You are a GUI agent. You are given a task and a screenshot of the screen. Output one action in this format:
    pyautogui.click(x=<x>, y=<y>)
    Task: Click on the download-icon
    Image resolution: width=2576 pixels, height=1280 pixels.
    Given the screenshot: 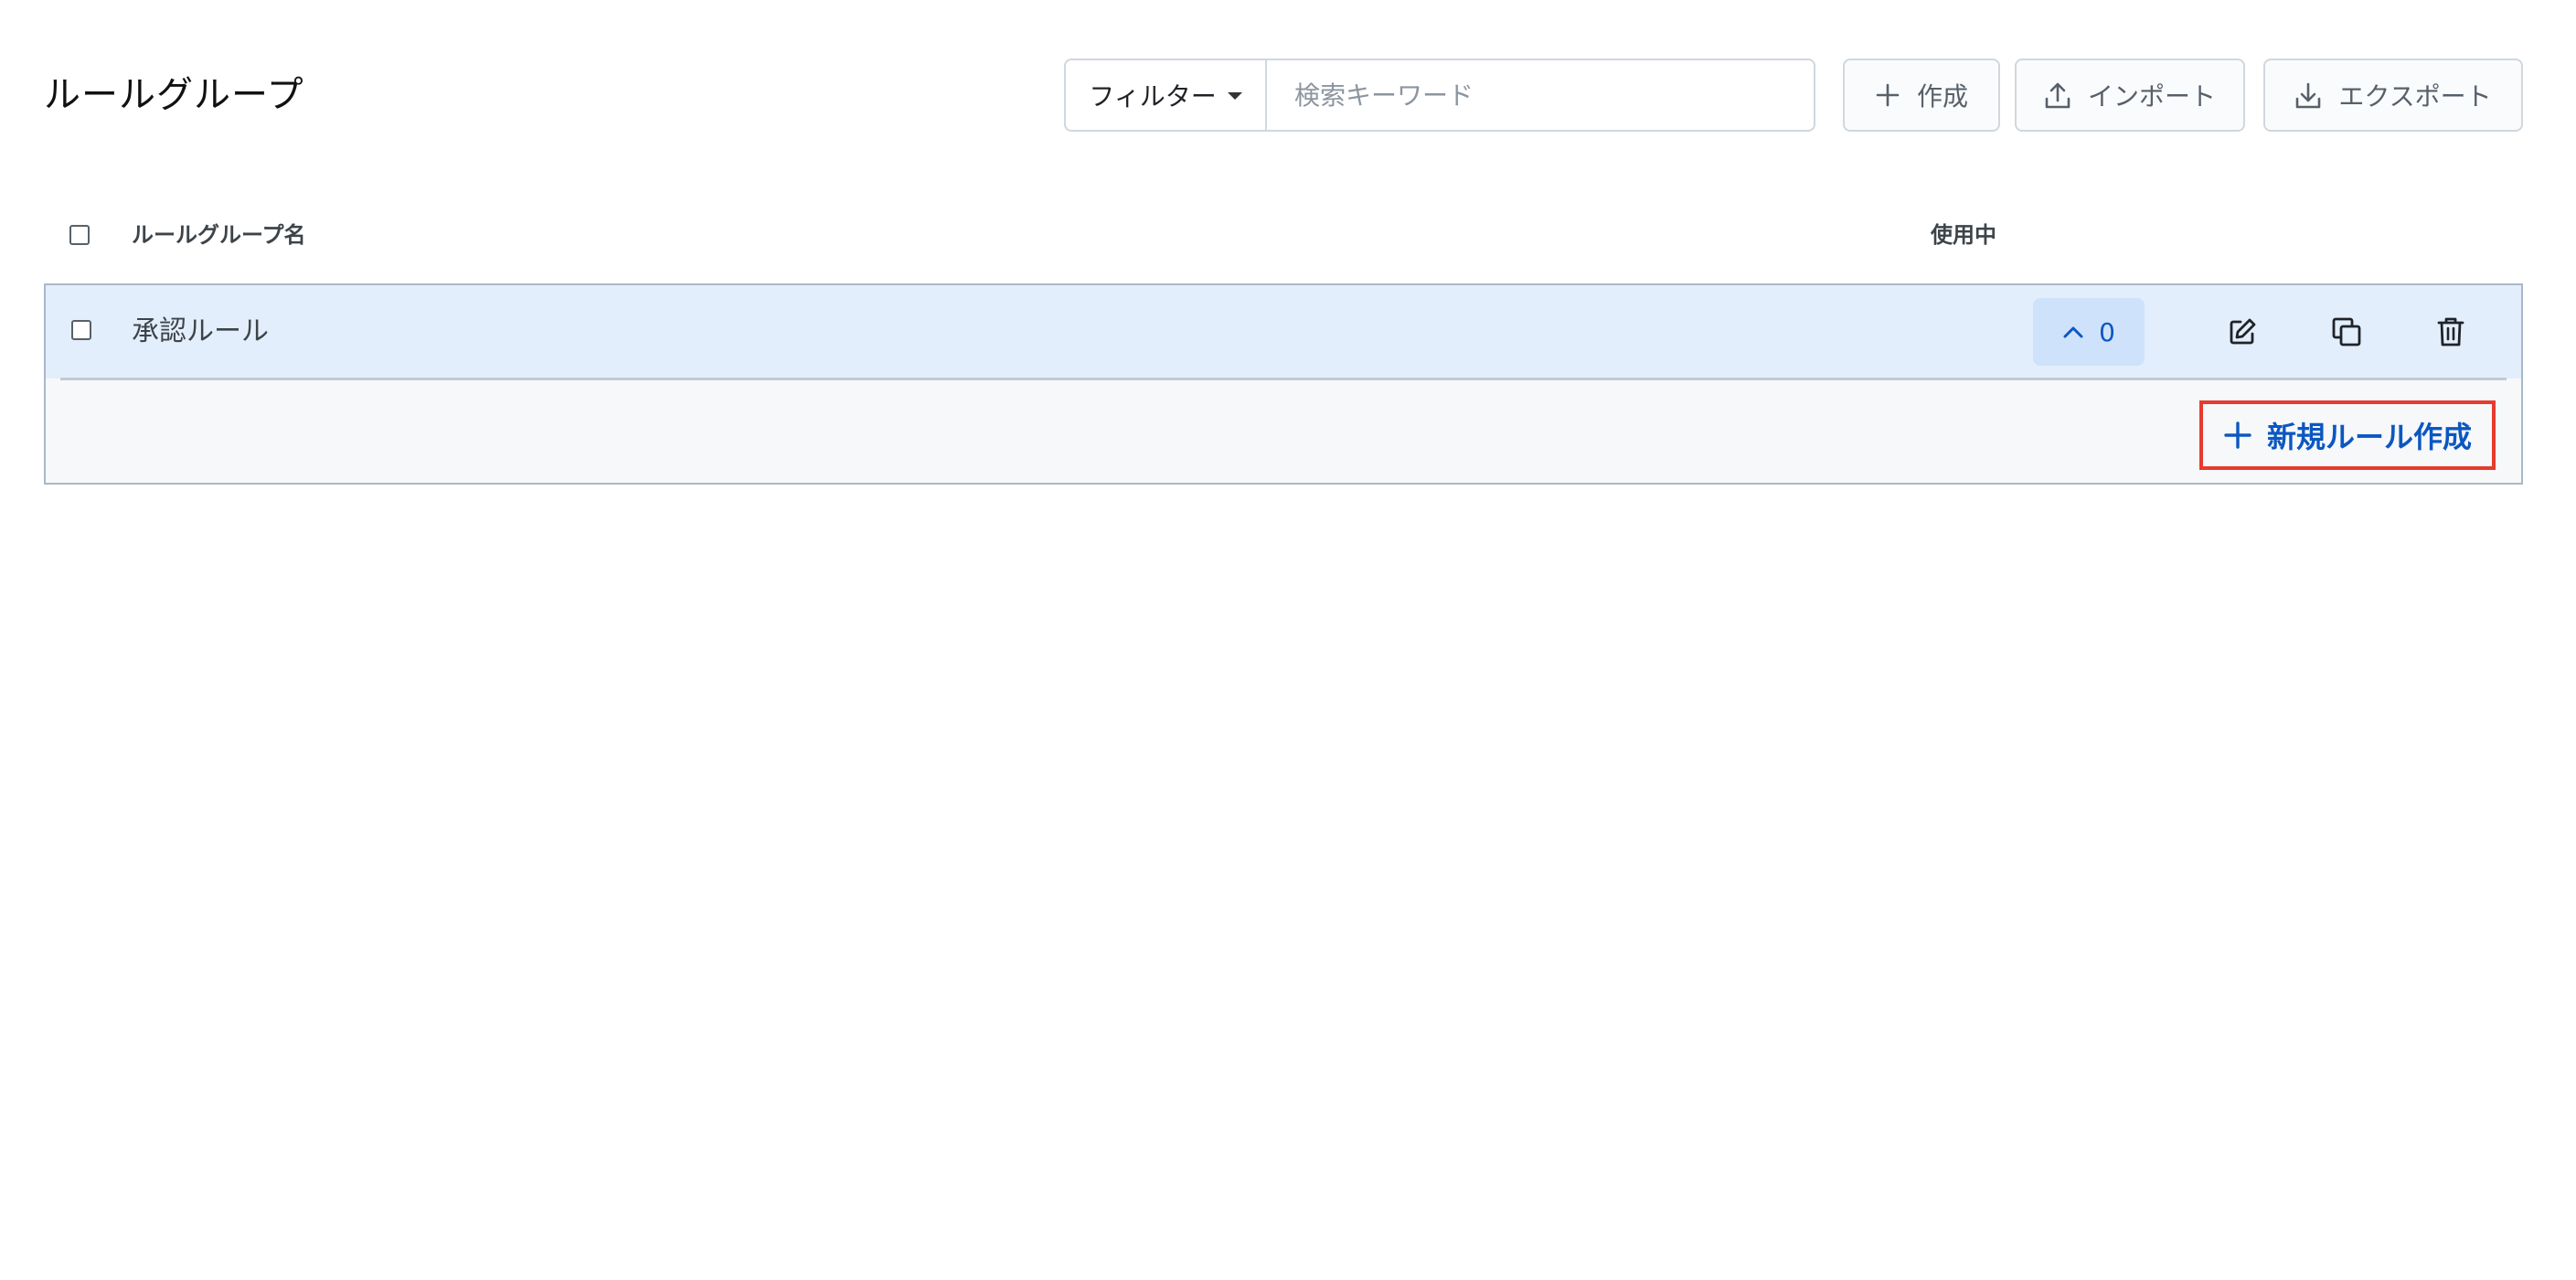 What is the action you would take?
    pyautogui.click(x=2308, y=95)
    